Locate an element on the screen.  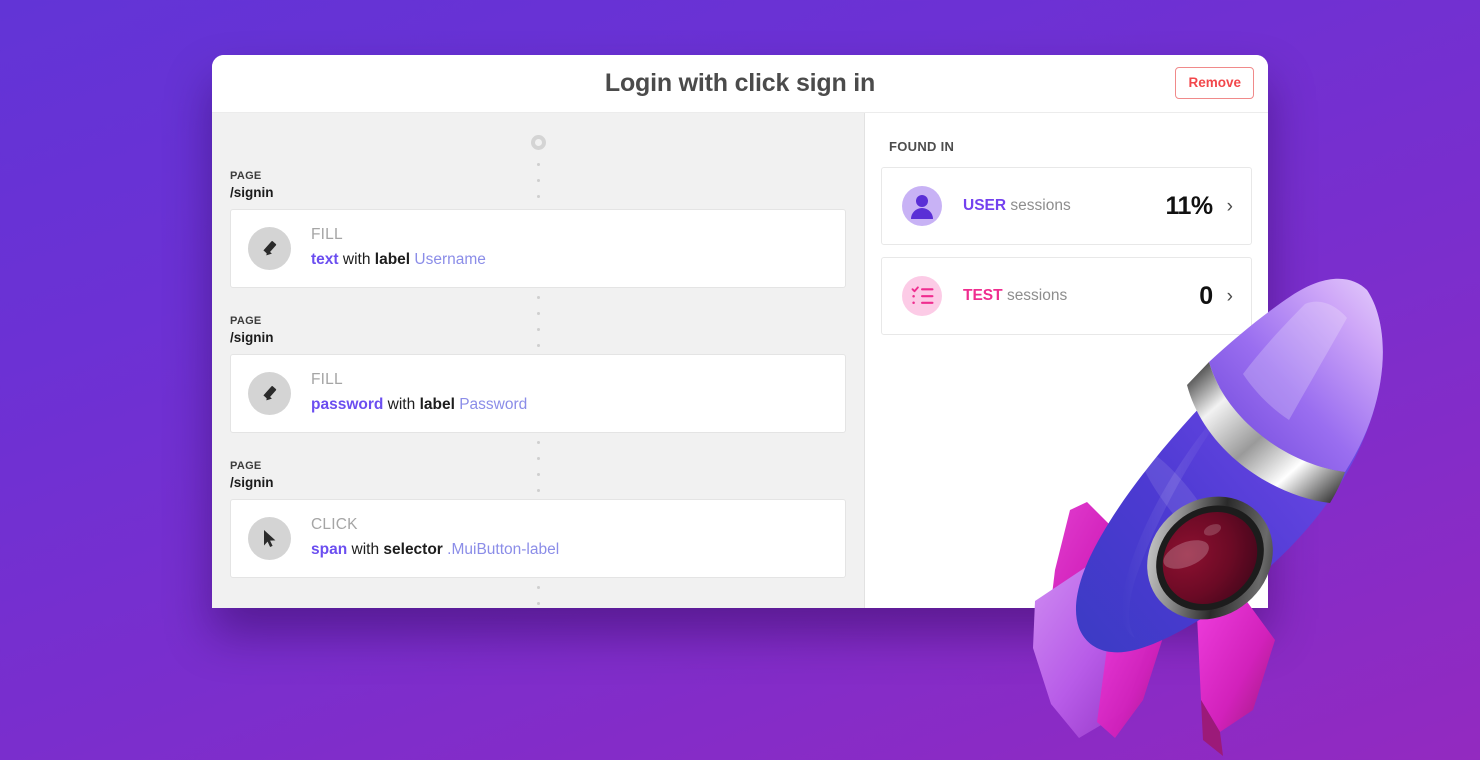
rocket-illustration is located at coordinates (1208, 517).